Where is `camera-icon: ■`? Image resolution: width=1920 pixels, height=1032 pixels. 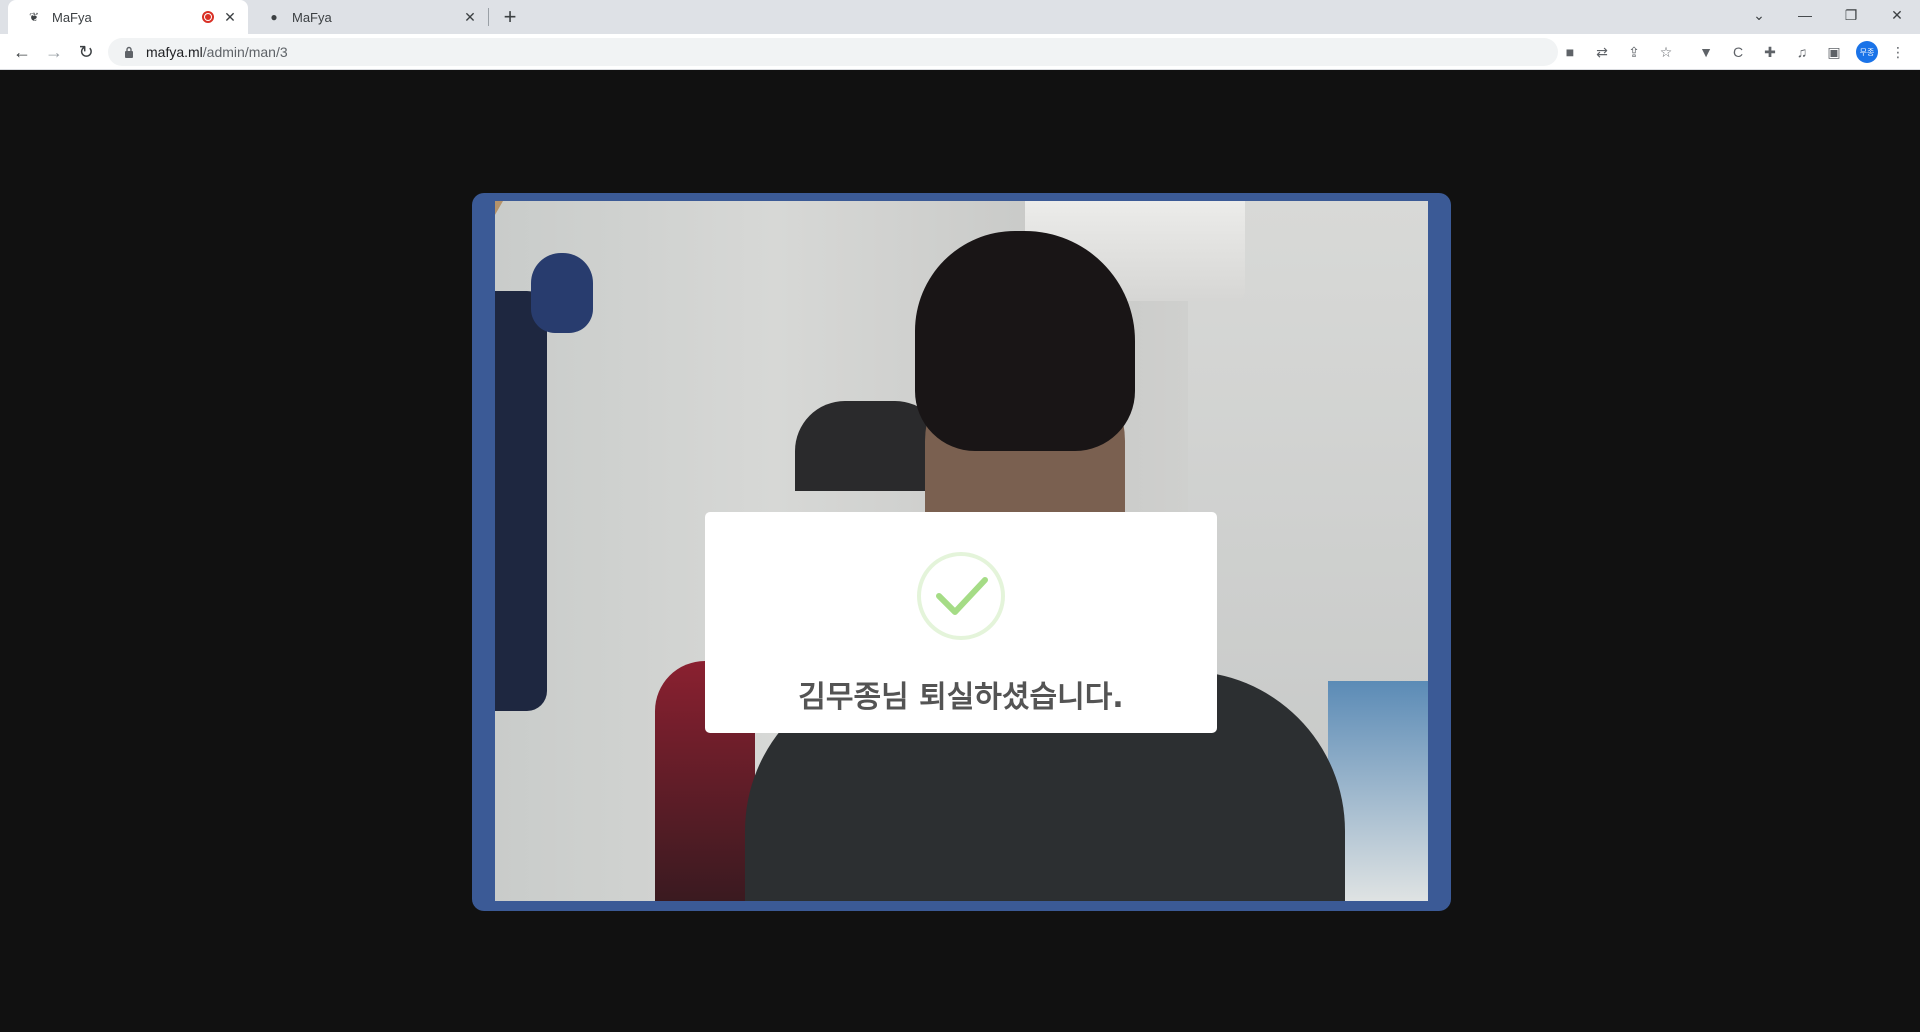 camera-icon: ■ is located at coordinates (1570, 52).